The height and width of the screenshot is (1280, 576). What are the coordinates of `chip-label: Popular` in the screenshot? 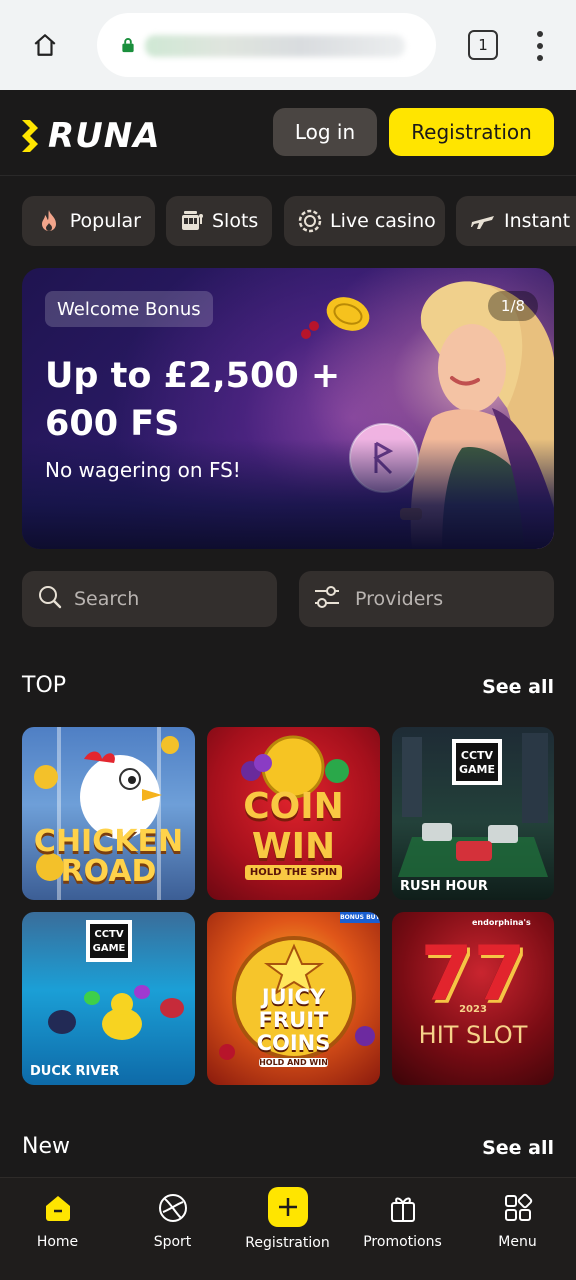 It's located at (105, 221).